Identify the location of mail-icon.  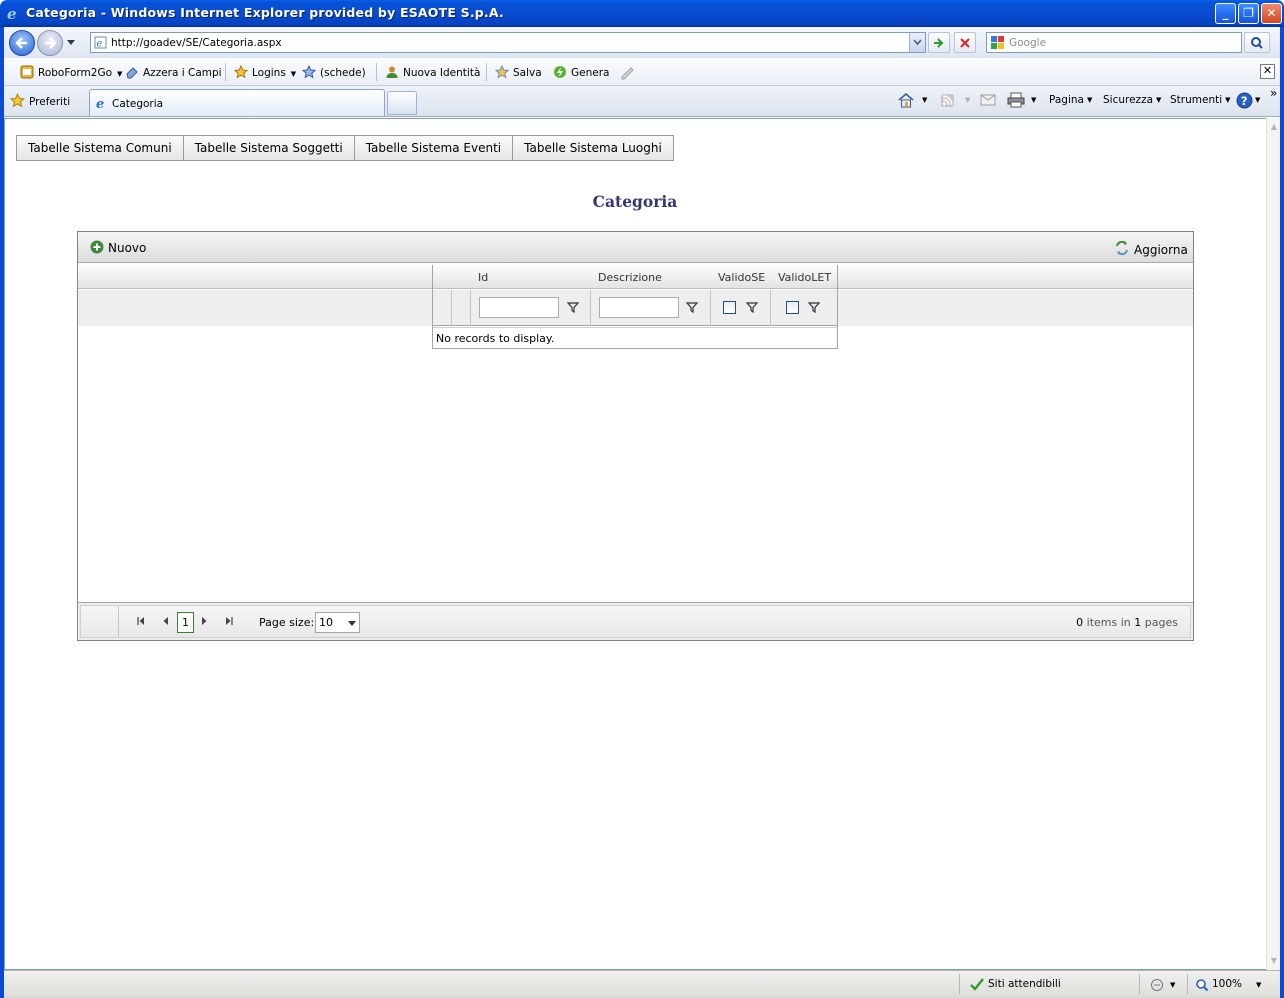
(988, 100).